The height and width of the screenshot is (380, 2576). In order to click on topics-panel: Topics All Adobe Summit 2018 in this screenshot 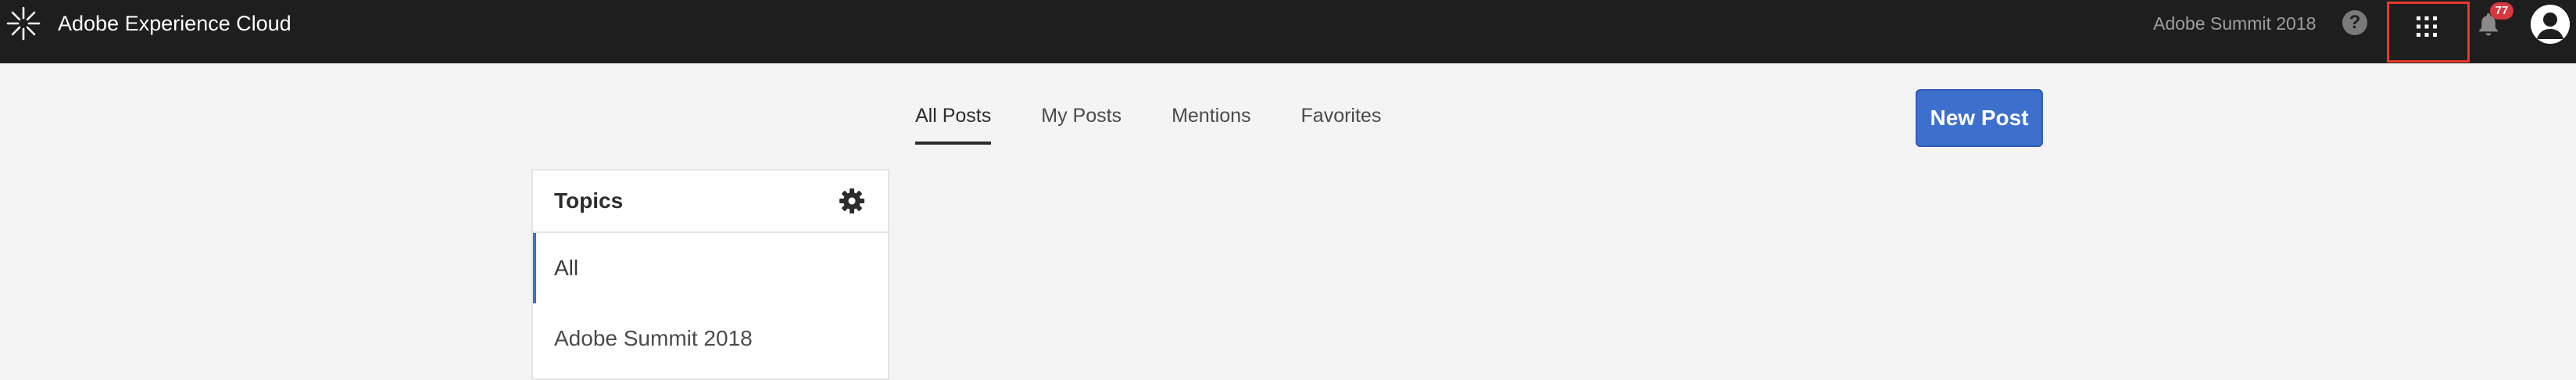, I will do `click(710, 274)`.